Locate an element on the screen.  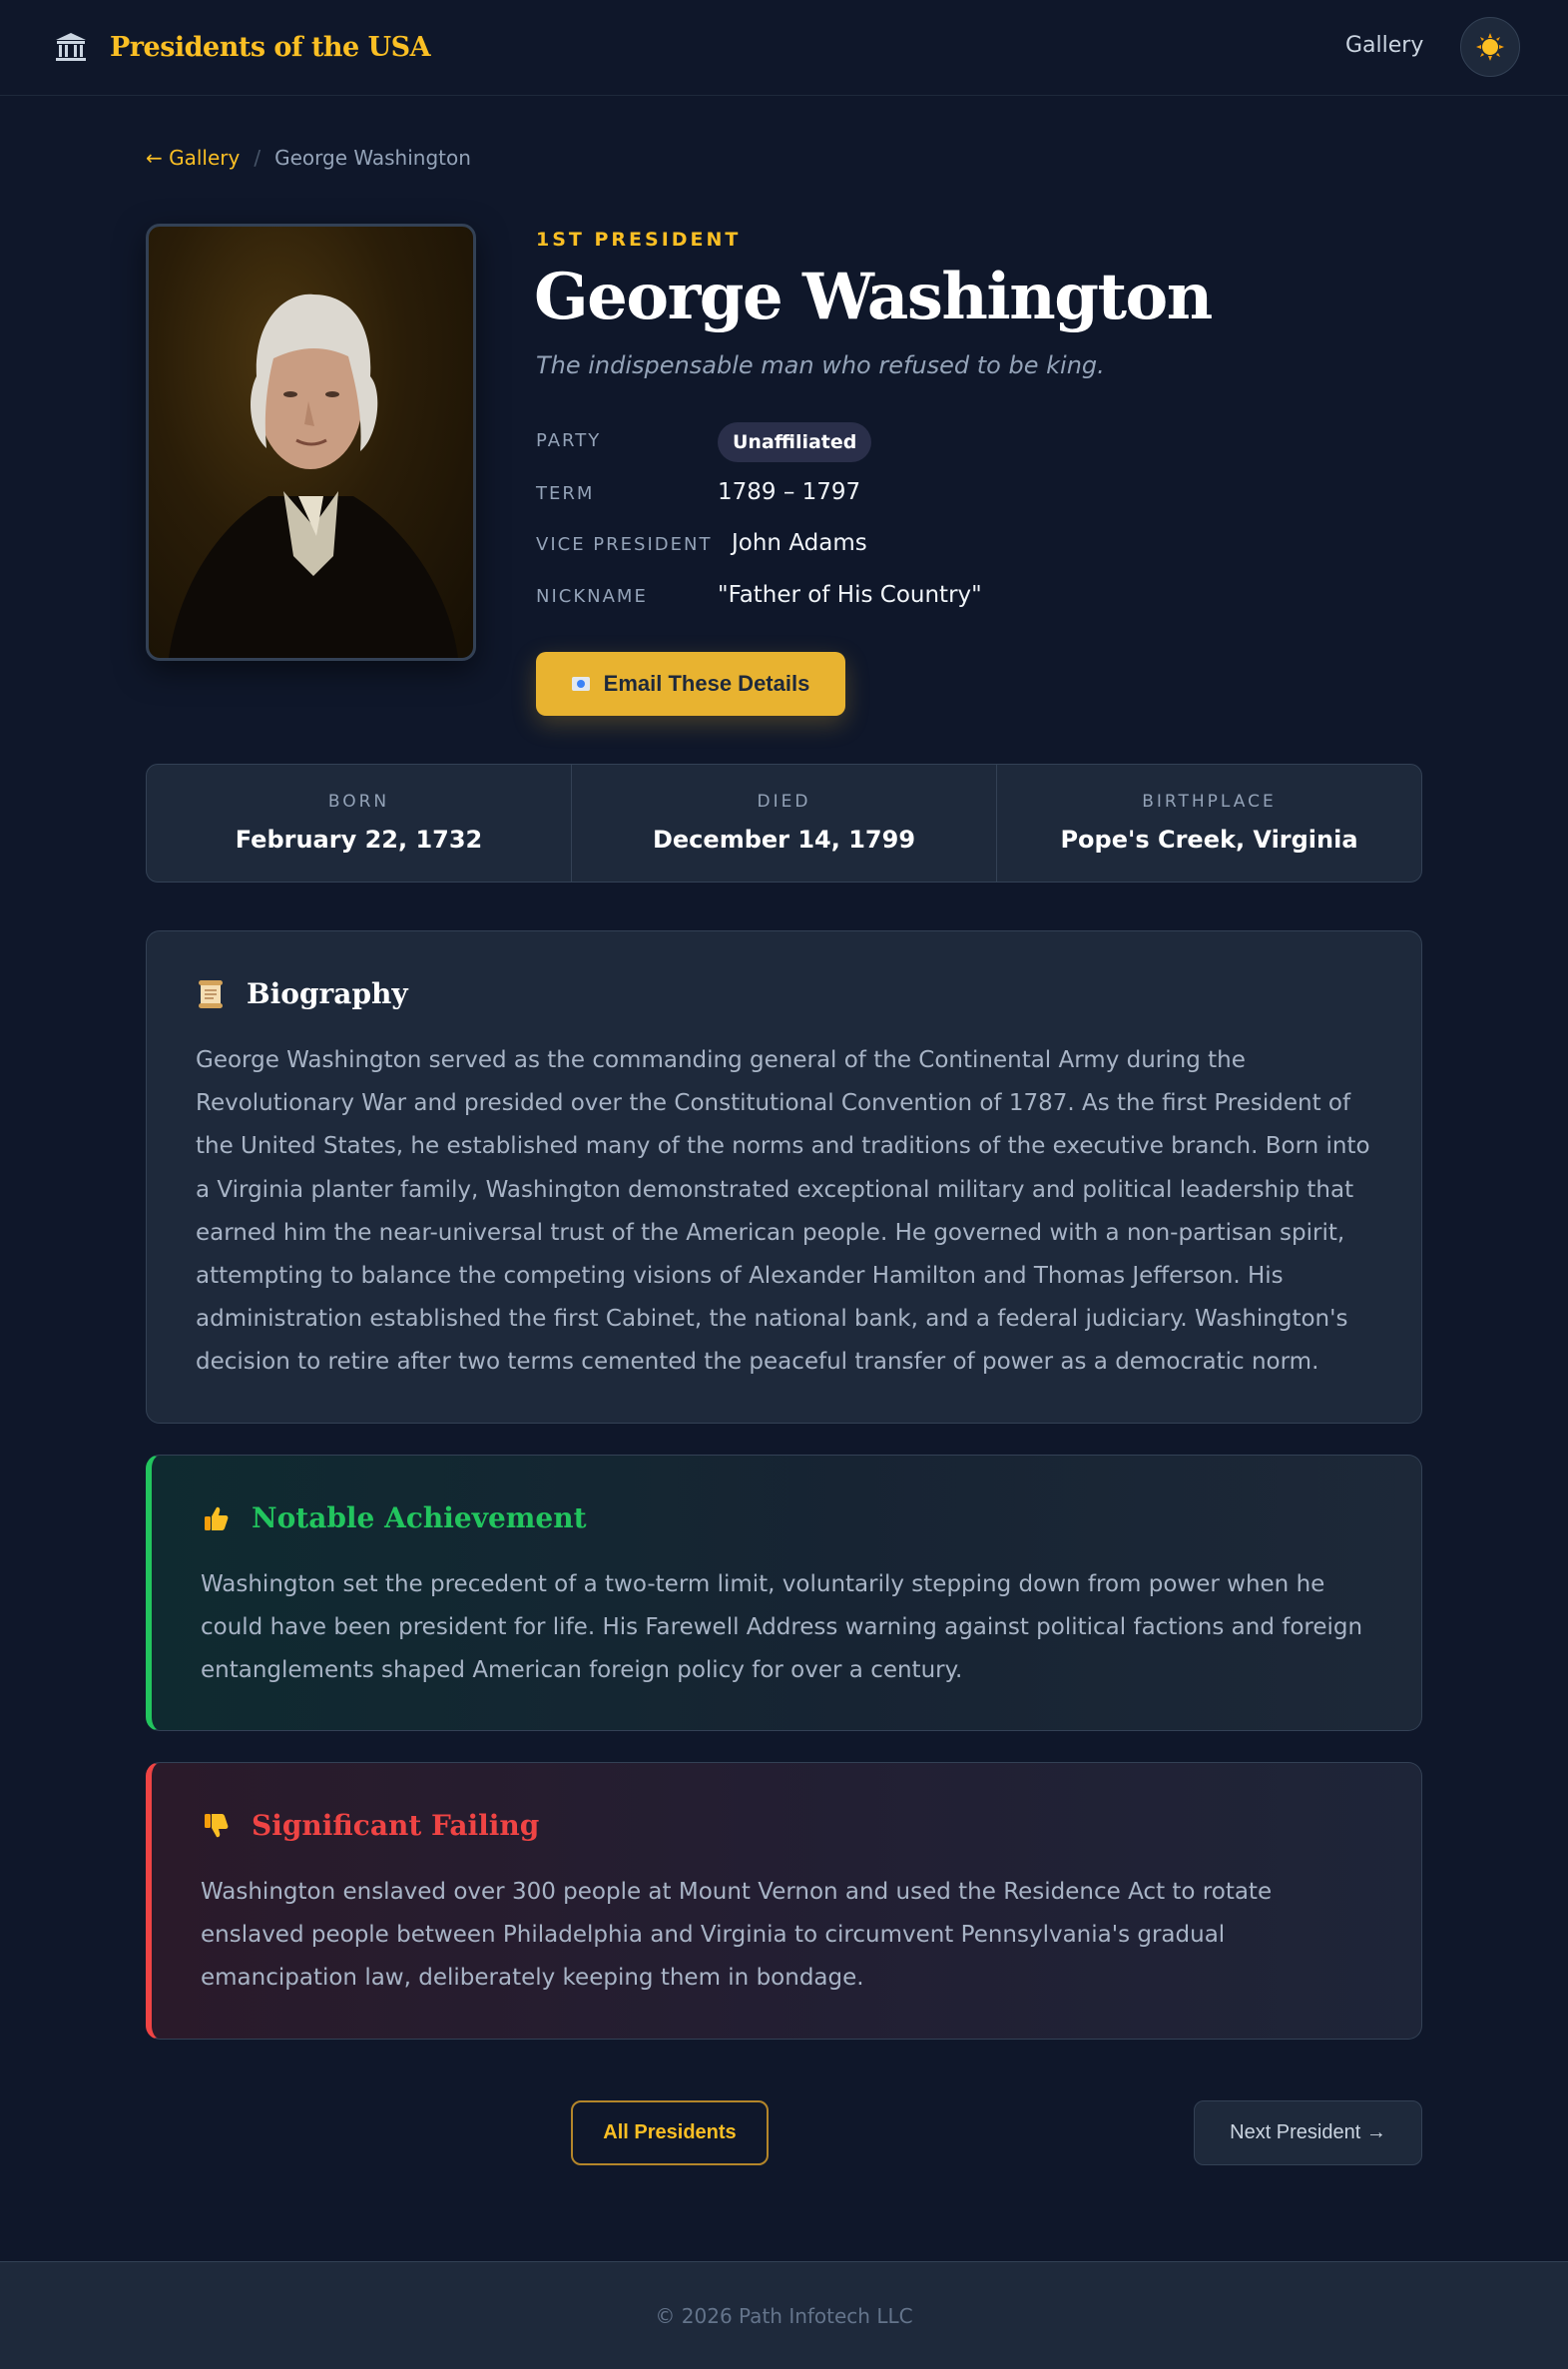
president-portrait is located at coordinates (311, 442).